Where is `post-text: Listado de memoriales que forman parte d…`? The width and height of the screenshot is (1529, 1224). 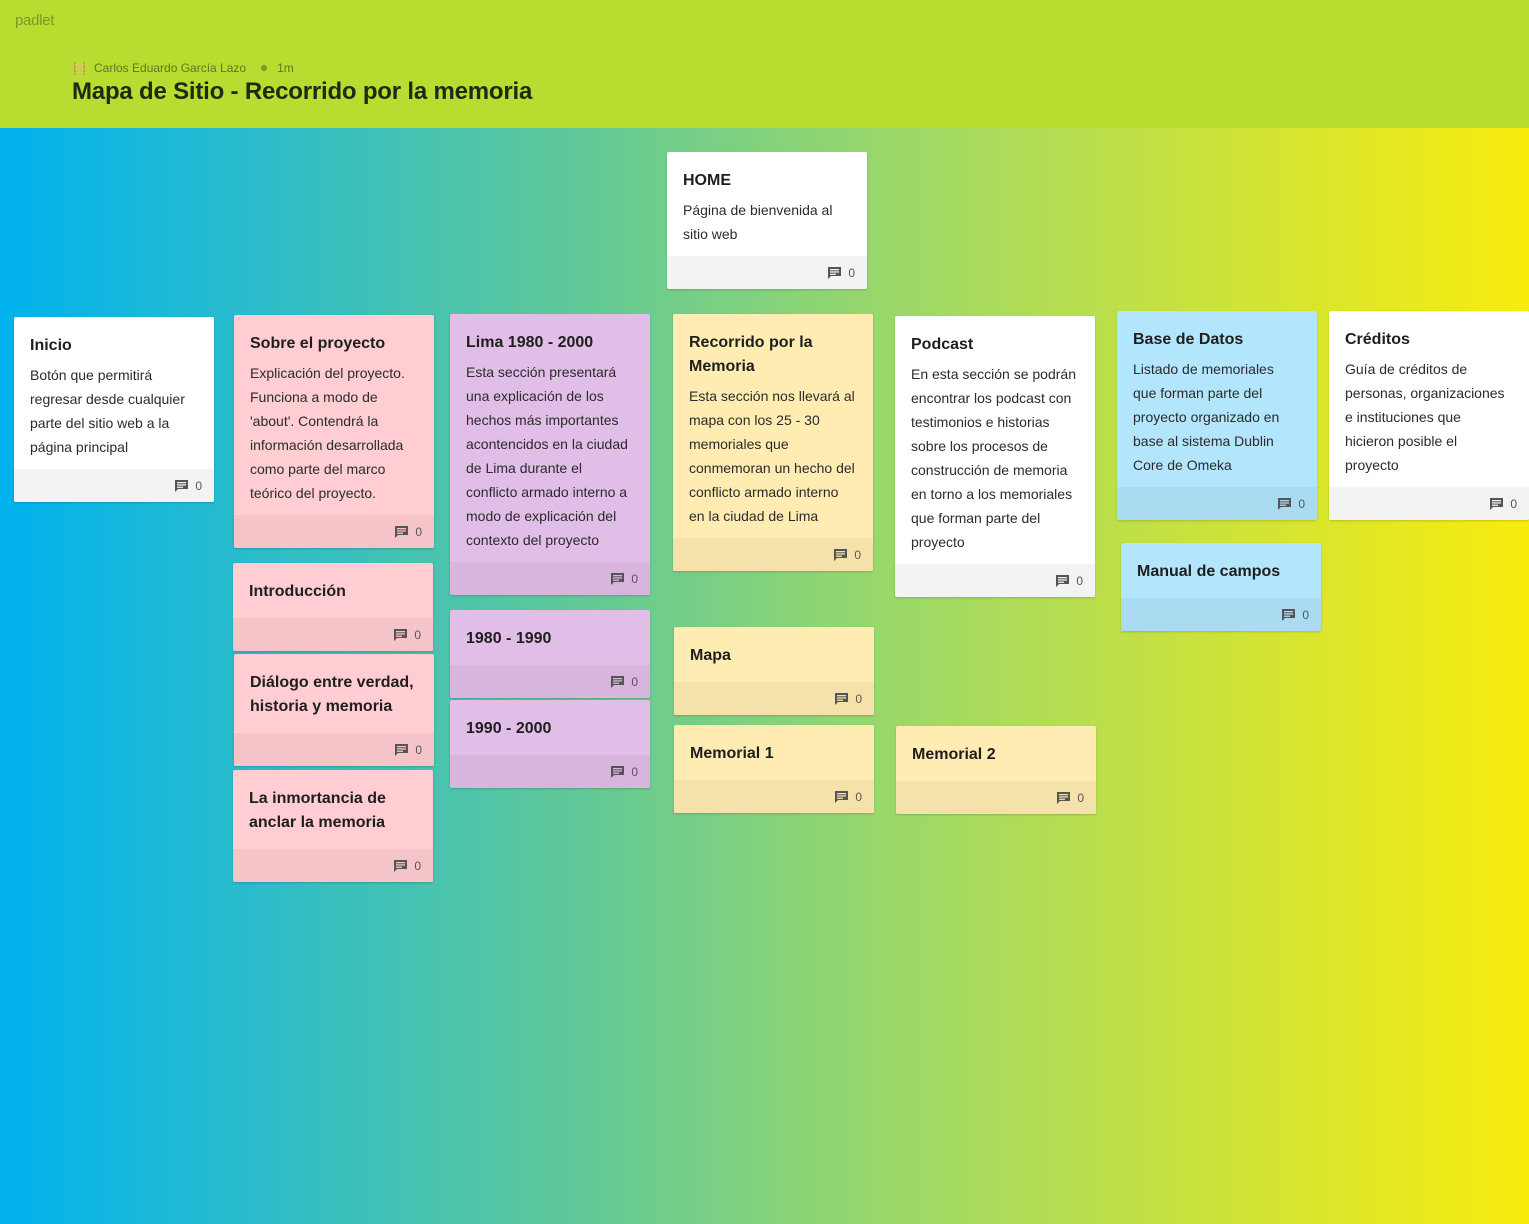 post-text: Listado de memoriales que forman parte d… is located at coordinates (1206, 417).